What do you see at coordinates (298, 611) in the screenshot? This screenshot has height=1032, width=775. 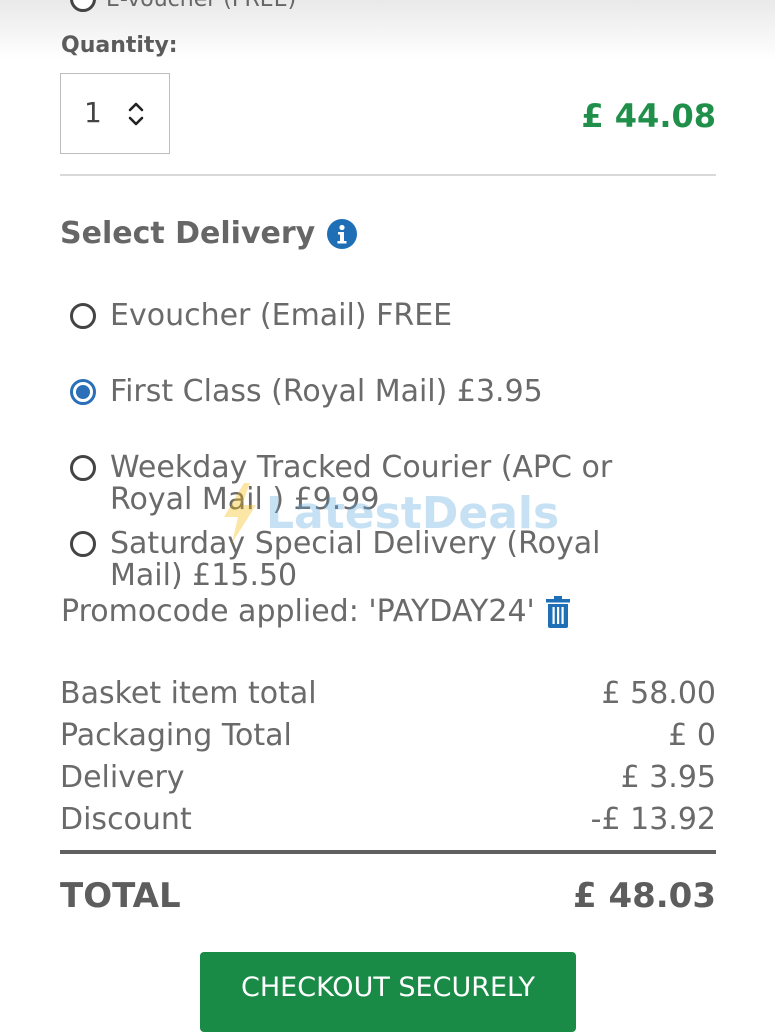 I see `promo-text: Promocode applied: 'PAYDAY24'` at bounding box center [298, 611].